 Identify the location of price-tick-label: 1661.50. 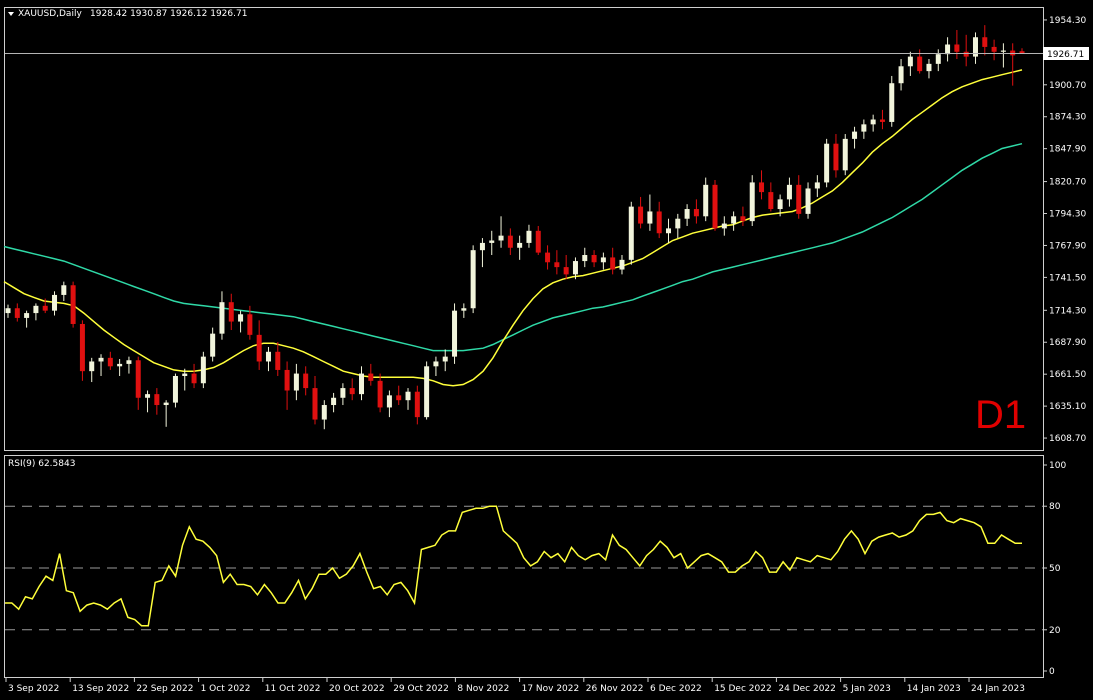
(1067, 375).